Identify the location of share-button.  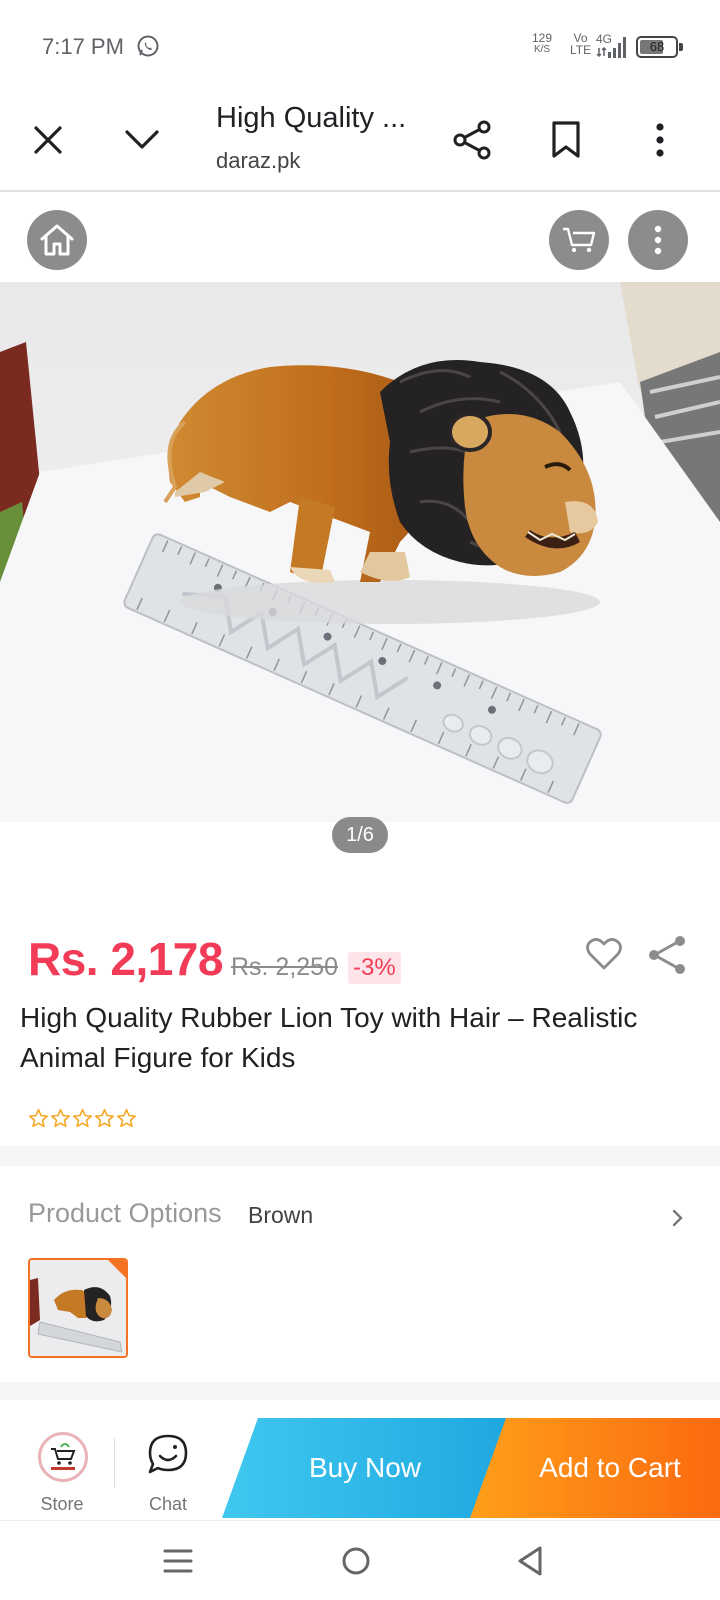
(472, 140).